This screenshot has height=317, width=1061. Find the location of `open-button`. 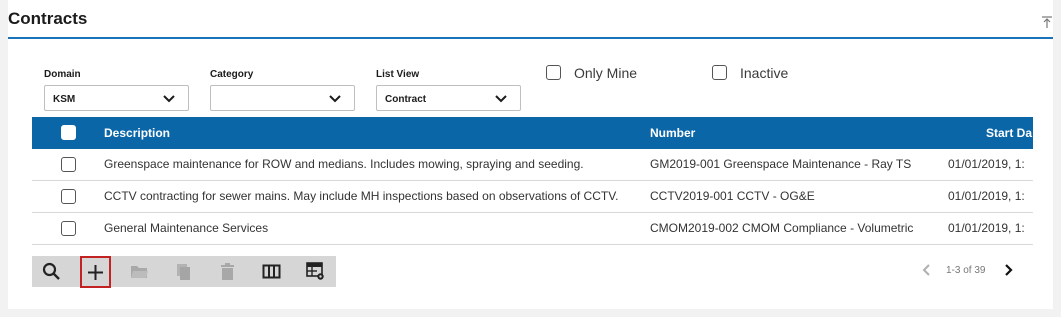

open-button is located at coordinates (139, 271).